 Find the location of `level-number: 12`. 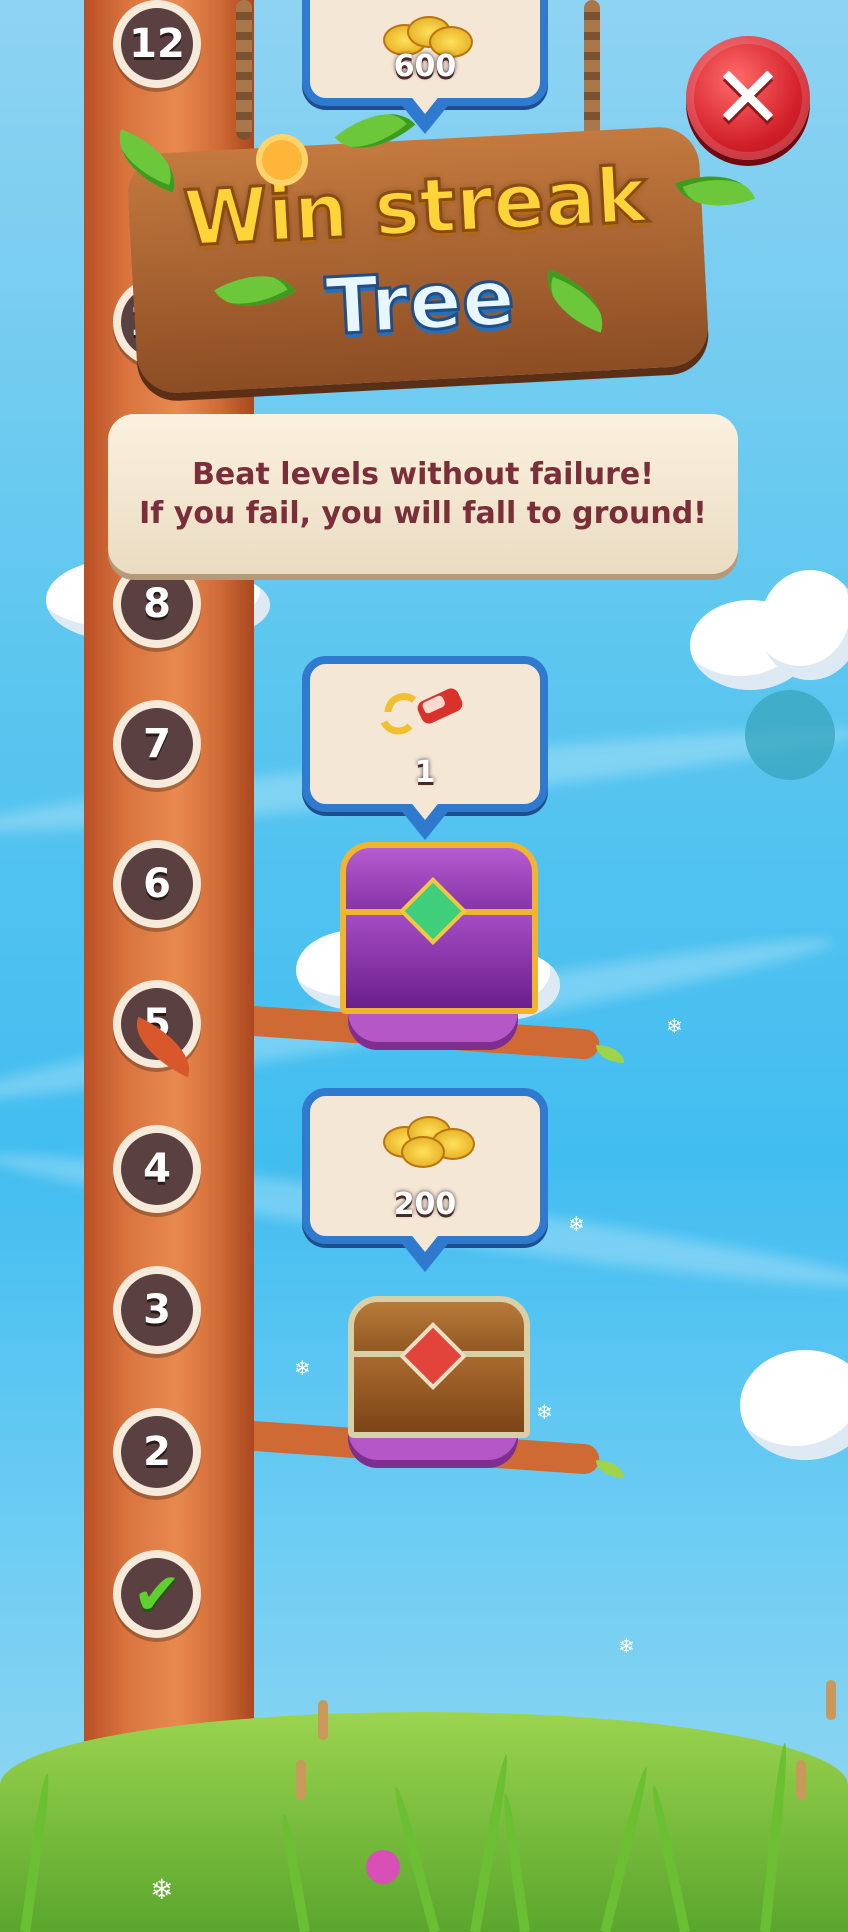

level-number: 12 is located at coordinates (157, 44).